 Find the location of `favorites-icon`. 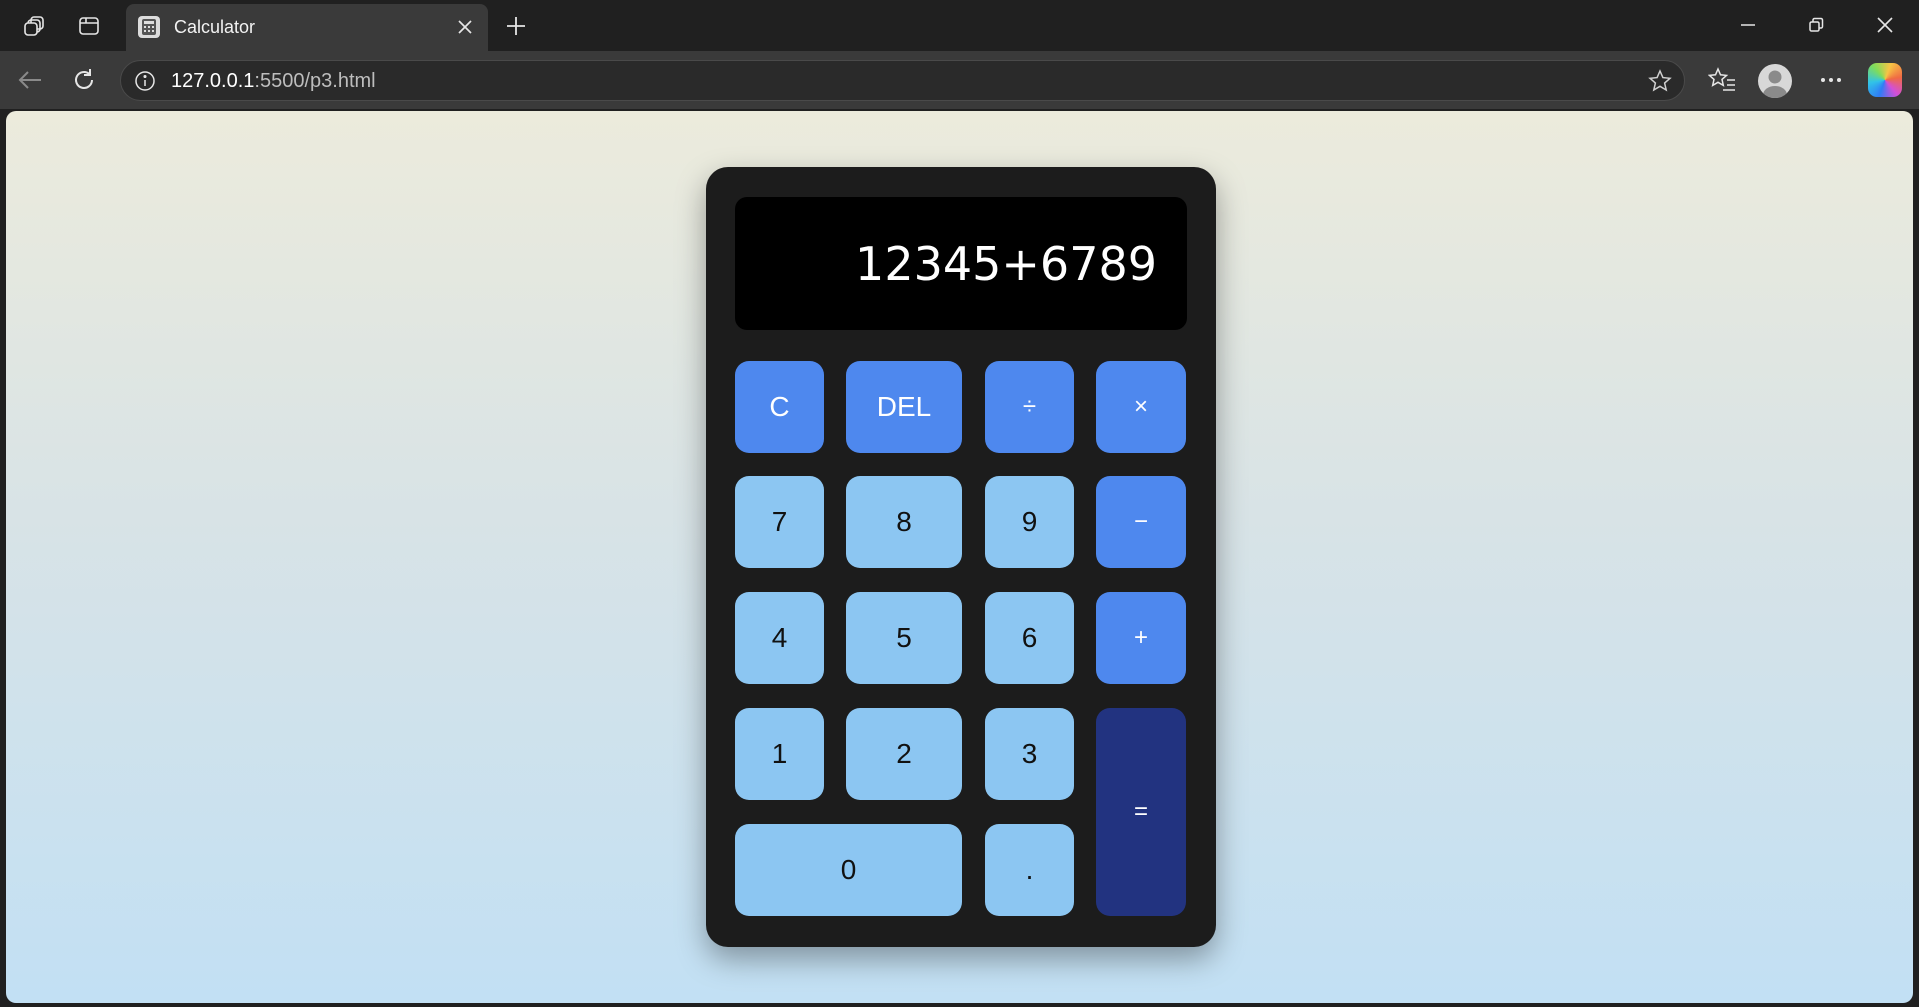

favorites-icon is located at coordinates (1722, 80).